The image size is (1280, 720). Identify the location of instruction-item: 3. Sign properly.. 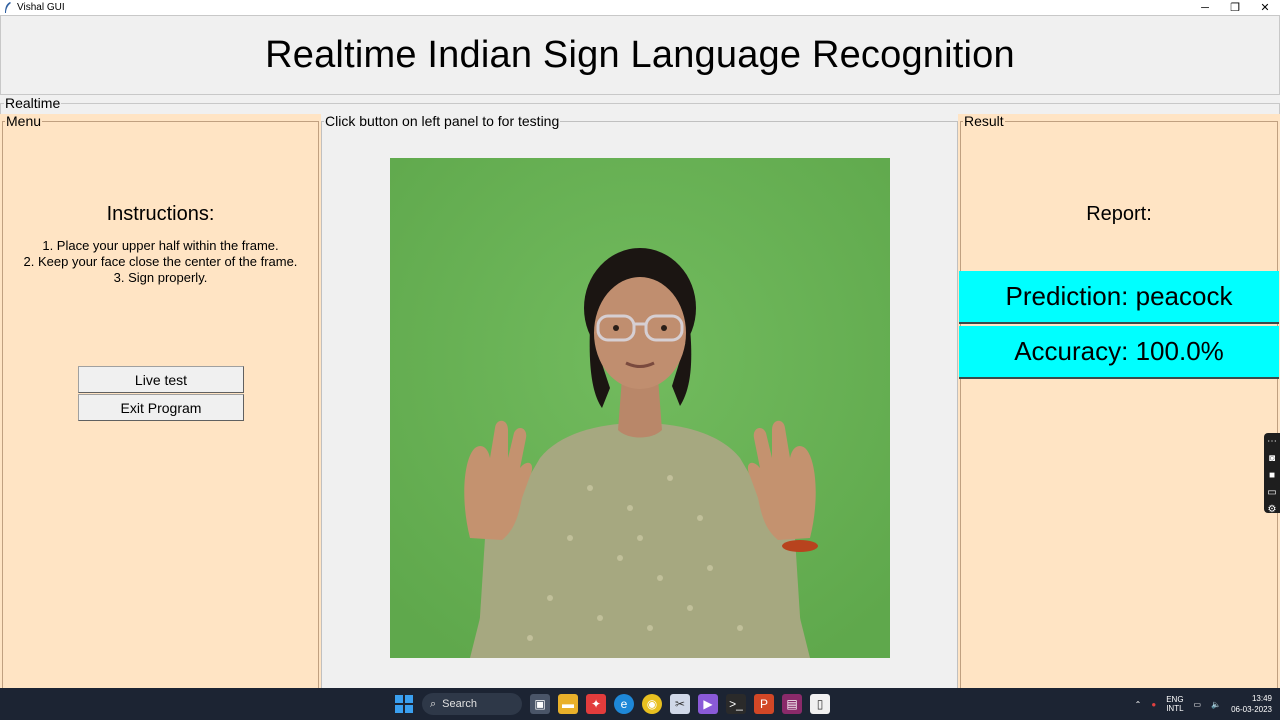
(160, 277).